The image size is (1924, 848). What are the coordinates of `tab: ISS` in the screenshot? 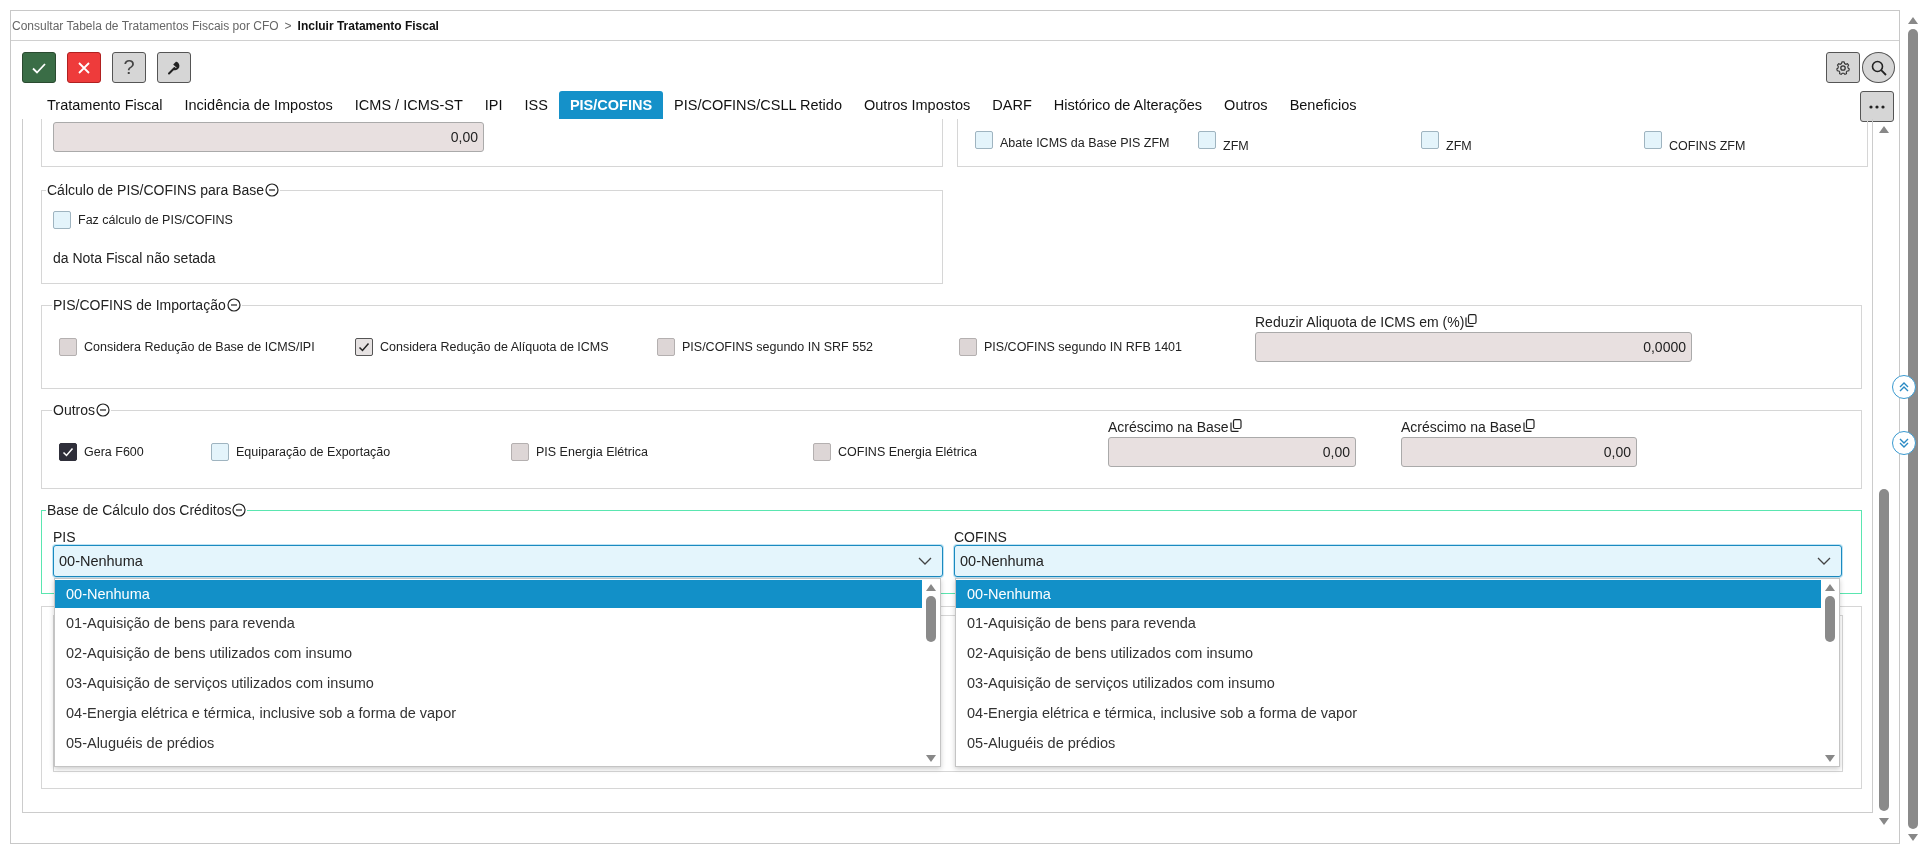 It's located at (536, 105).